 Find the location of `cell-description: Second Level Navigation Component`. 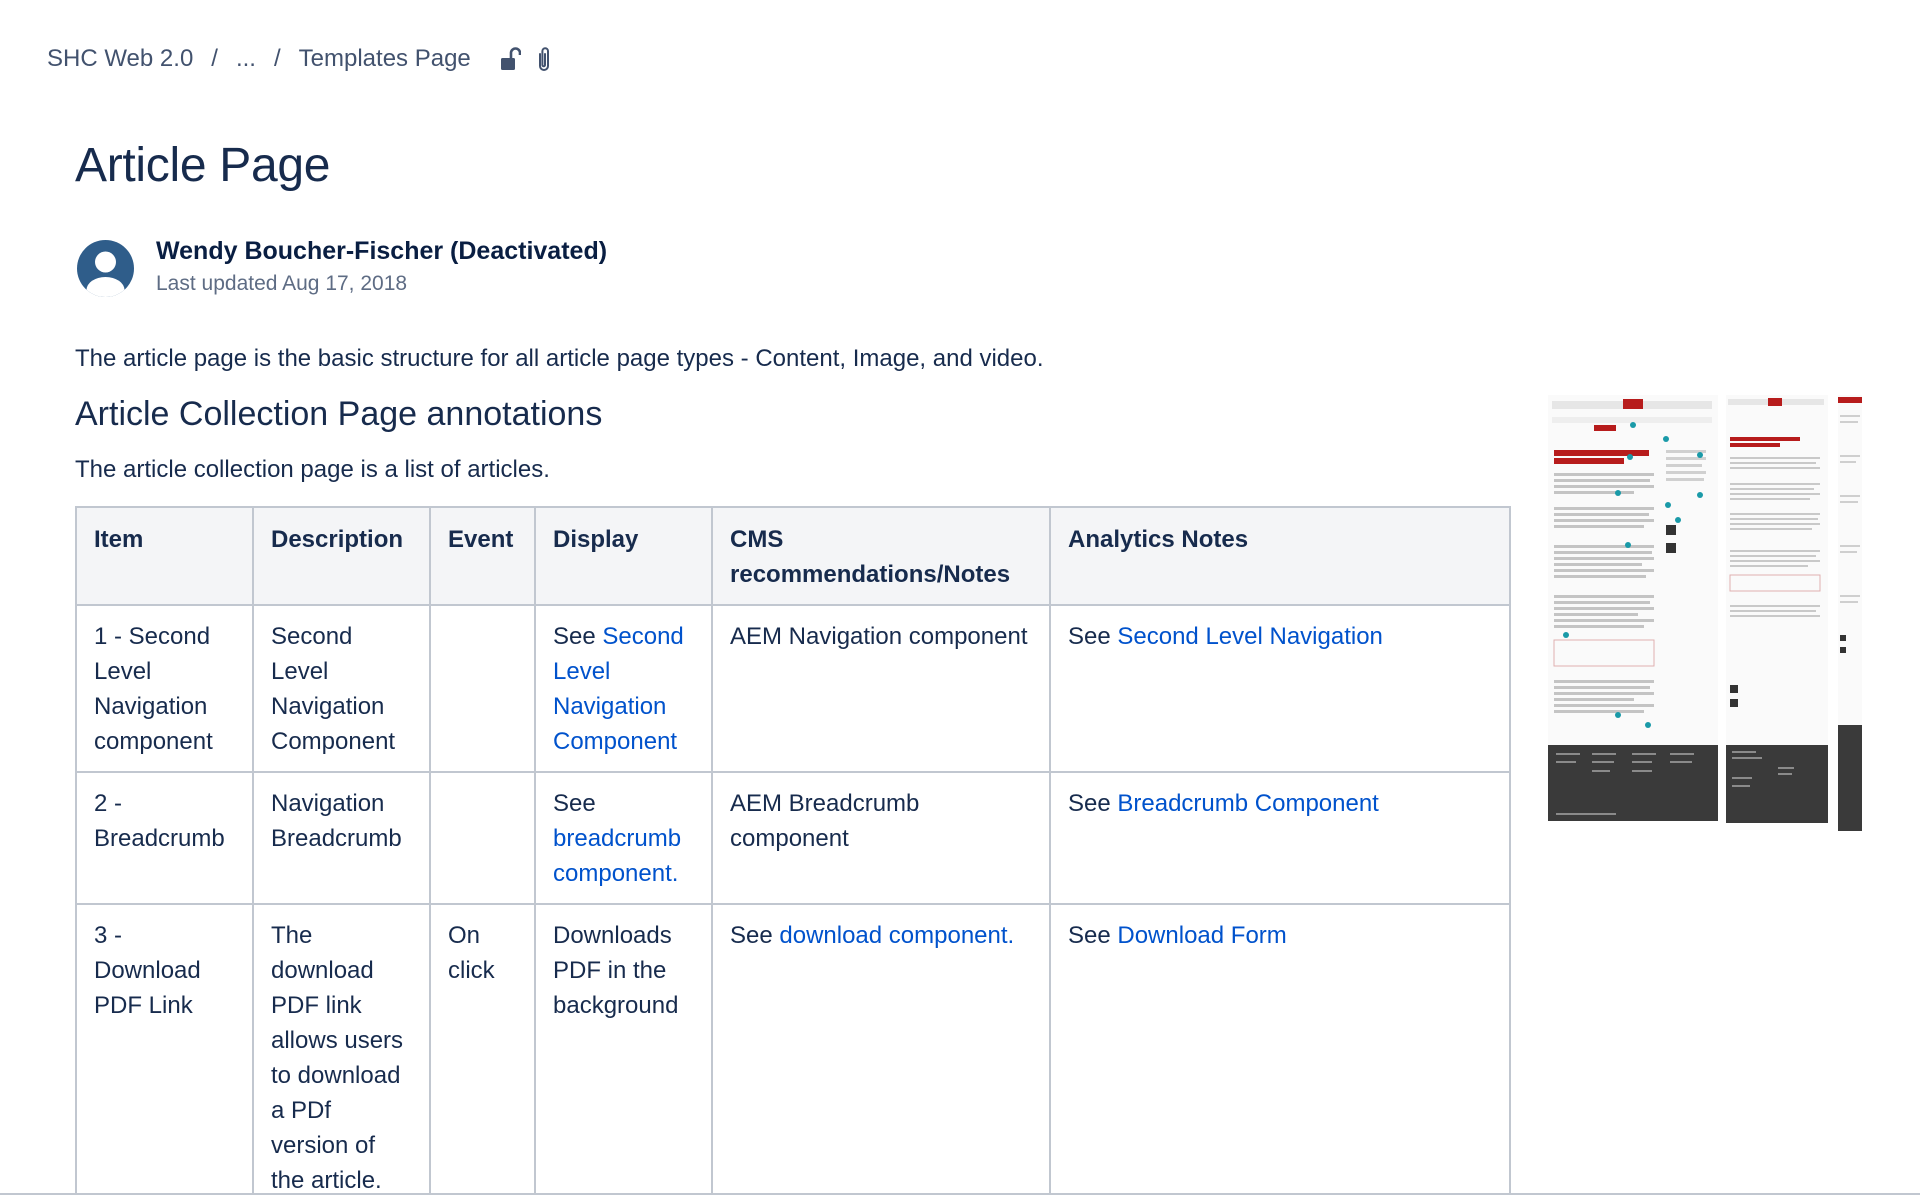

cell-description: Second Level Navigation Component is located at coordinates (341, 688).